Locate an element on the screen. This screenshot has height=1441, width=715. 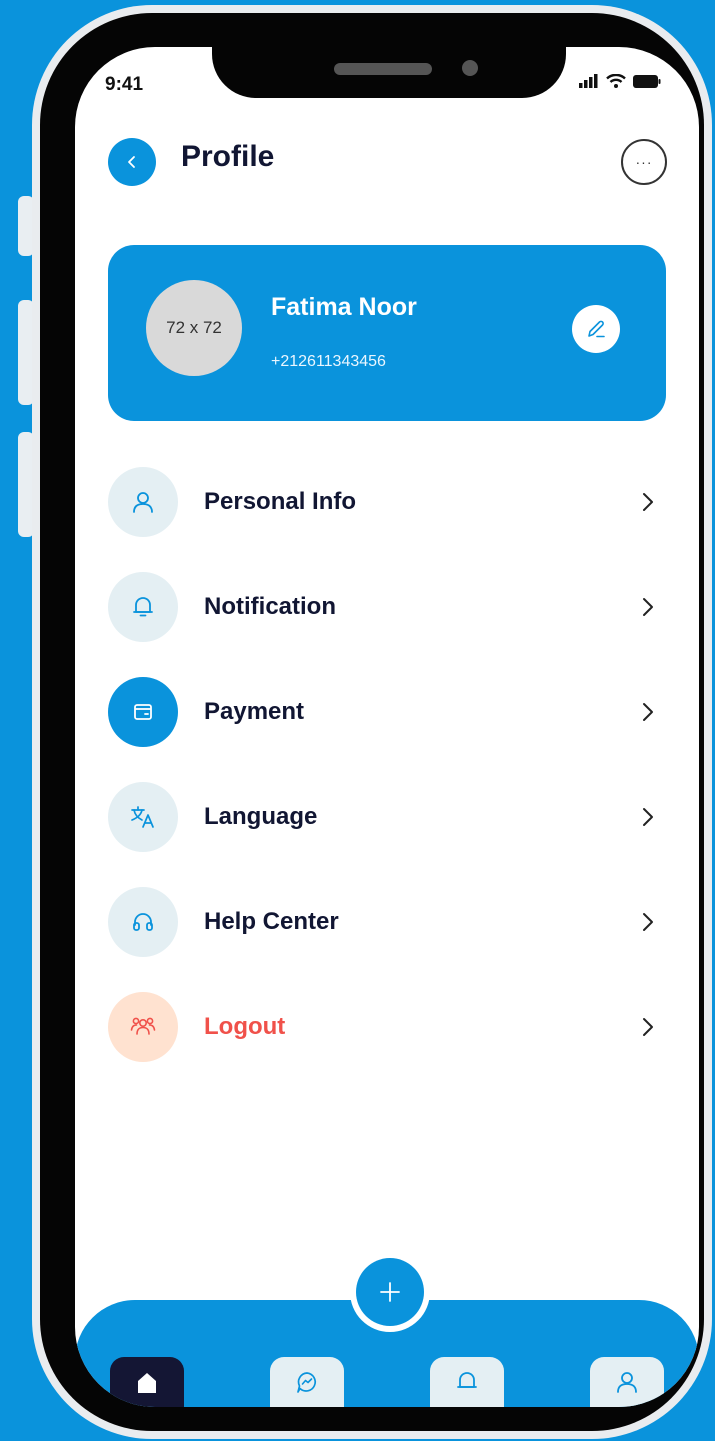
nav-tab-messages is located at coordinates (307, 1382).